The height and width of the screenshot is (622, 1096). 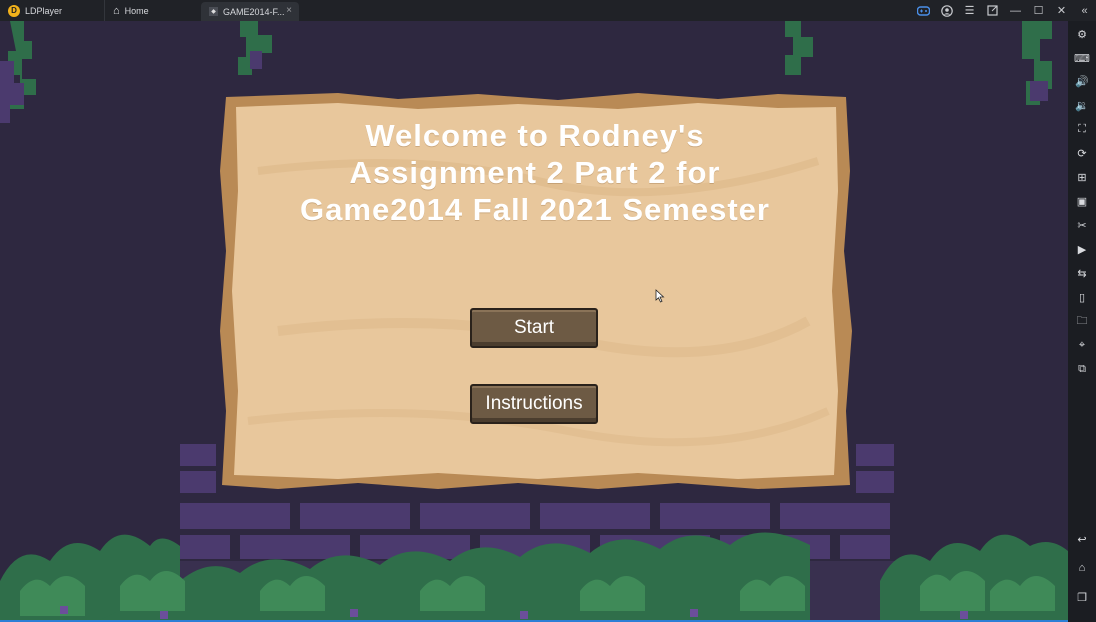 What do you see at coordinates (116, 10) in the screenshot?
I see `home-icon: ⌂` at bounding box center [116, 10].